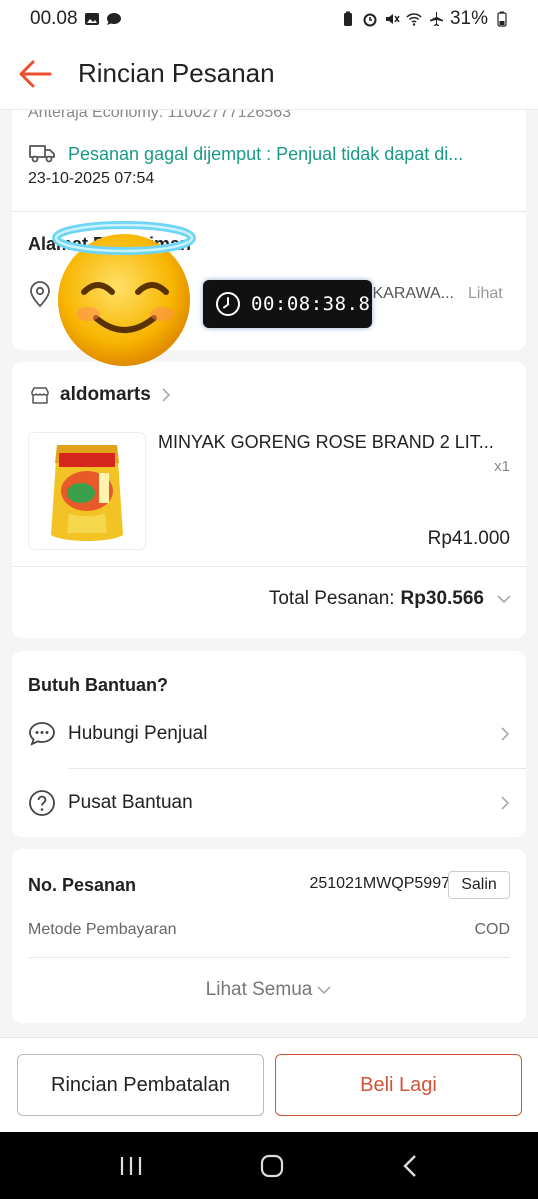 The height and width of the screenshot is (1199, 538). I want to click on screen-timer-overlay: 00:08:38.8, so click(287, 304).